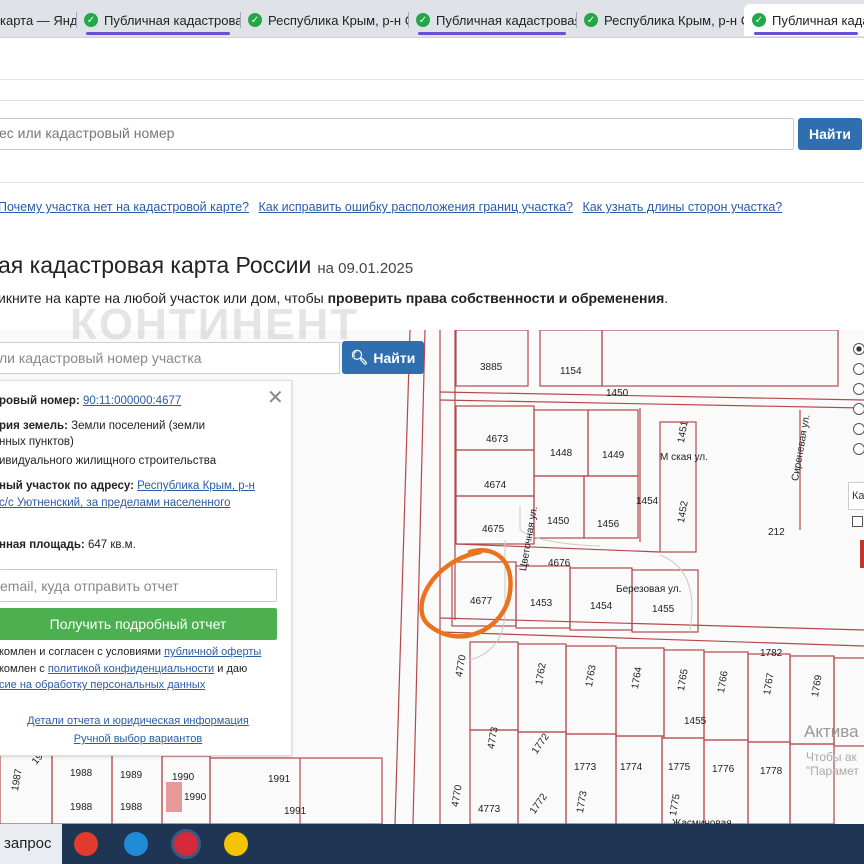  Describe the element at coordinates (491, 367) in the screenshot. I see `parcel-number-label: 3885` at that location.